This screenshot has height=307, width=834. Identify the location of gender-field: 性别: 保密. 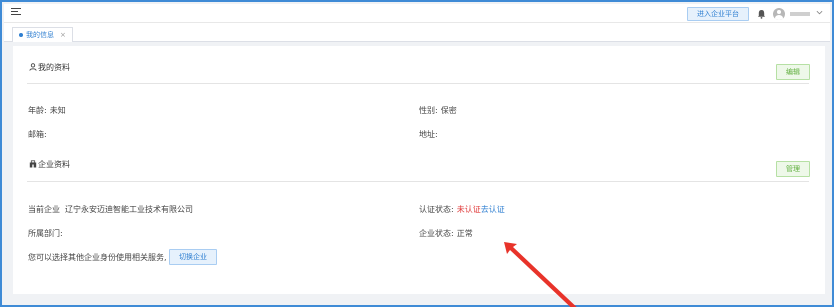
(438, 110).